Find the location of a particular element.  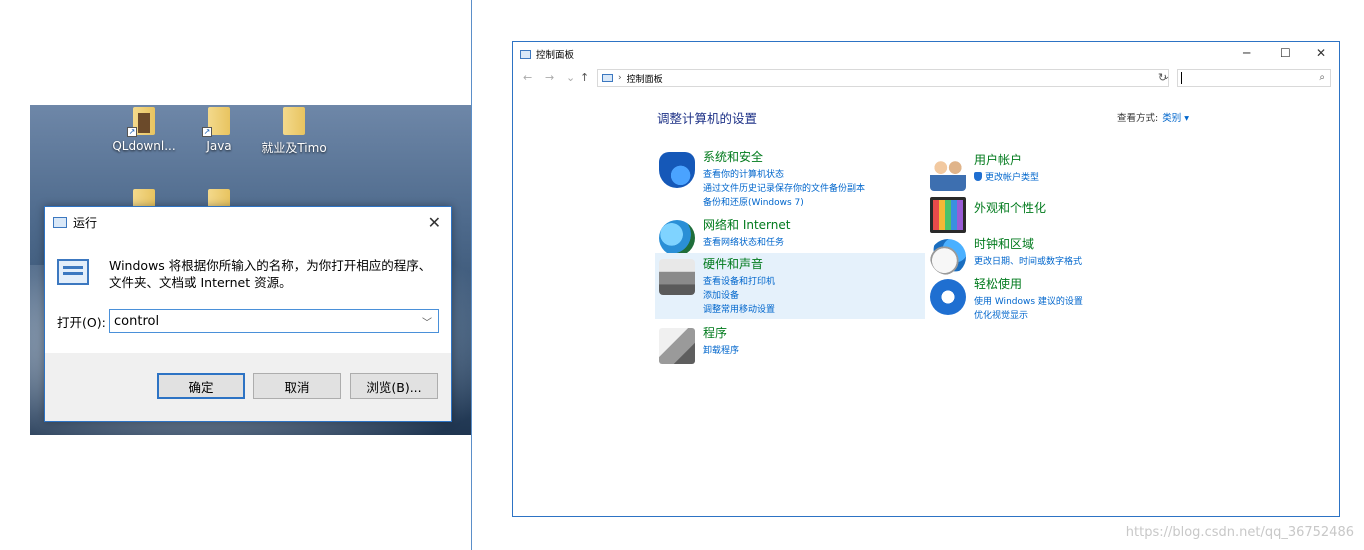

category-link: 优化视觉显示 is located at coordinates (1028, 316).